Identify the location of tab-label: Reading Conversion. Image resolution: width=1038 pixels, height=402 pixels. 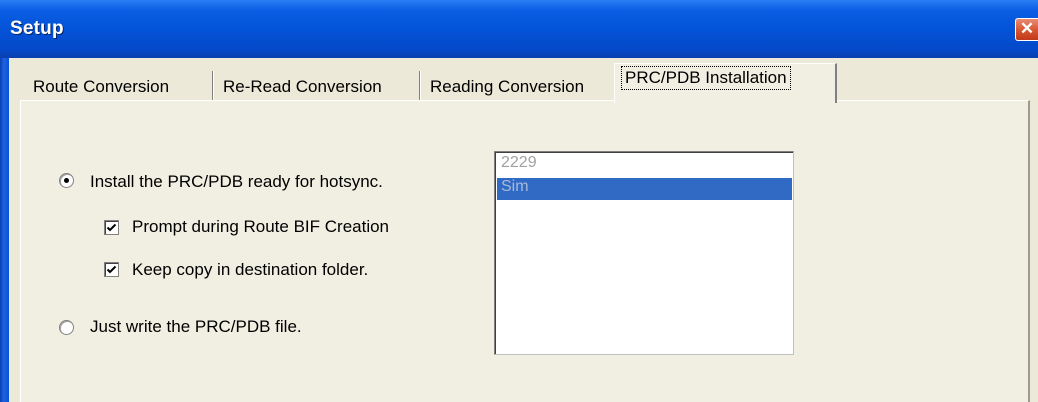
(507, 86).